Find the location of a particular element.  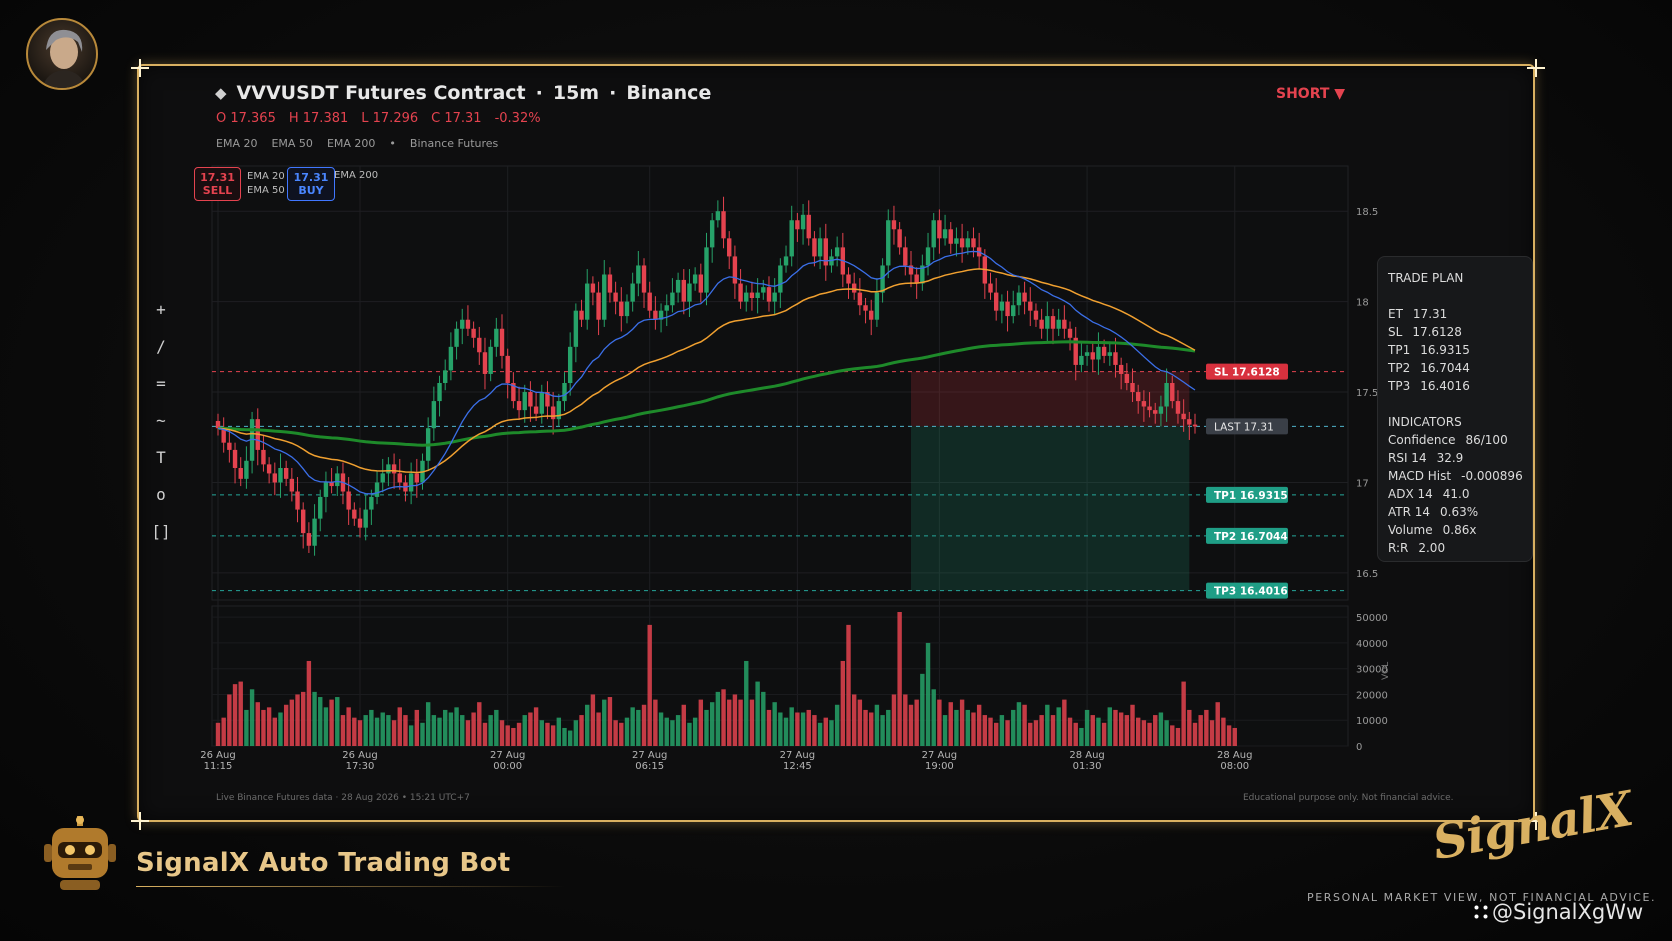

time-tick-time: 17:30 is located at coordinates (360, 766).